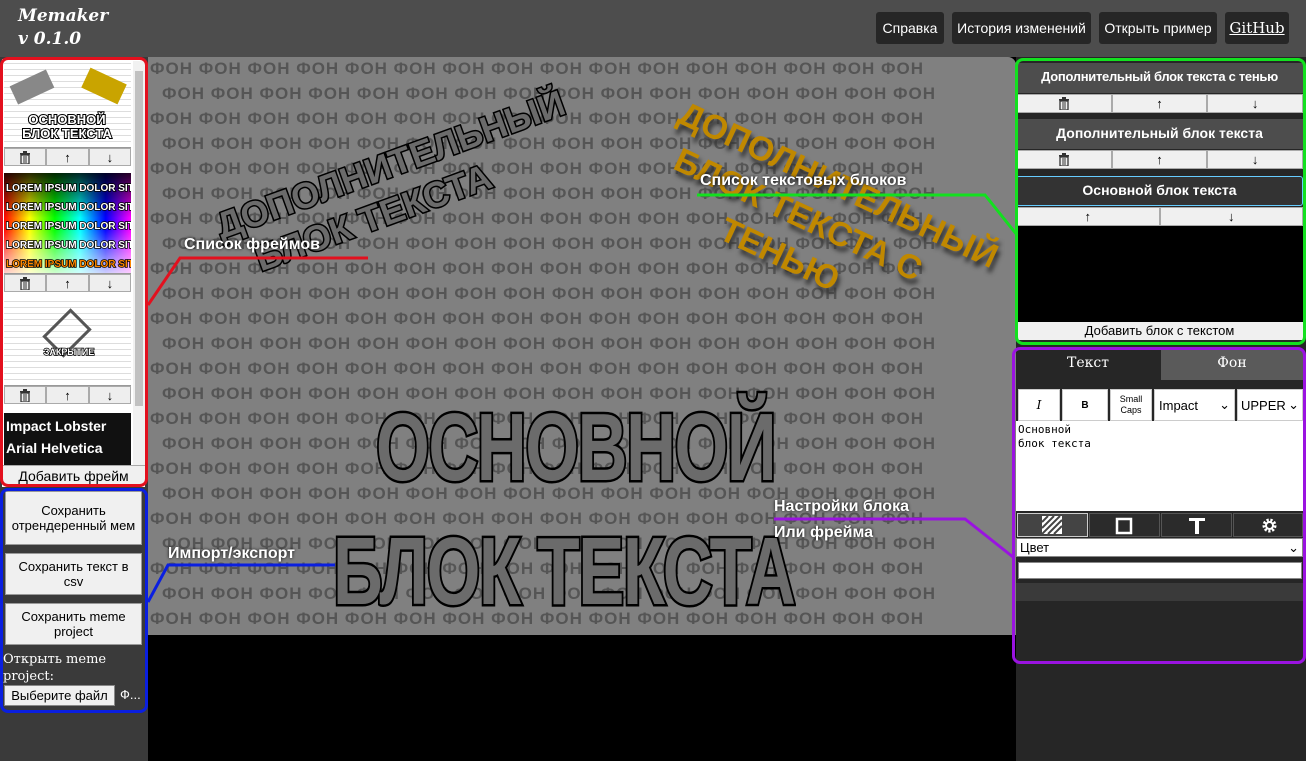  I want to click on frames-annotation-label: Список фреймов, so click(252, 244).